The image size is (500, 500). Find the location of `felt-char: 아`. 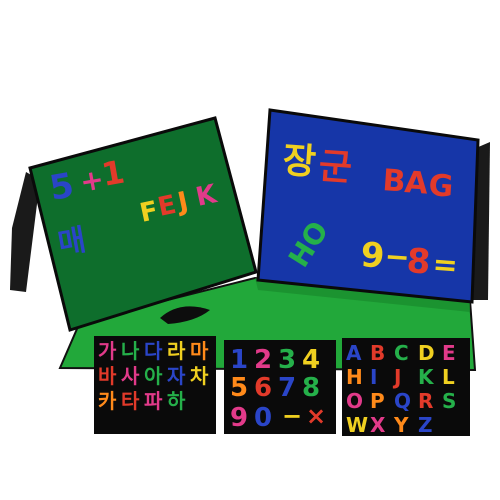

felt-char: 아 is located at coordinates (153, 376).